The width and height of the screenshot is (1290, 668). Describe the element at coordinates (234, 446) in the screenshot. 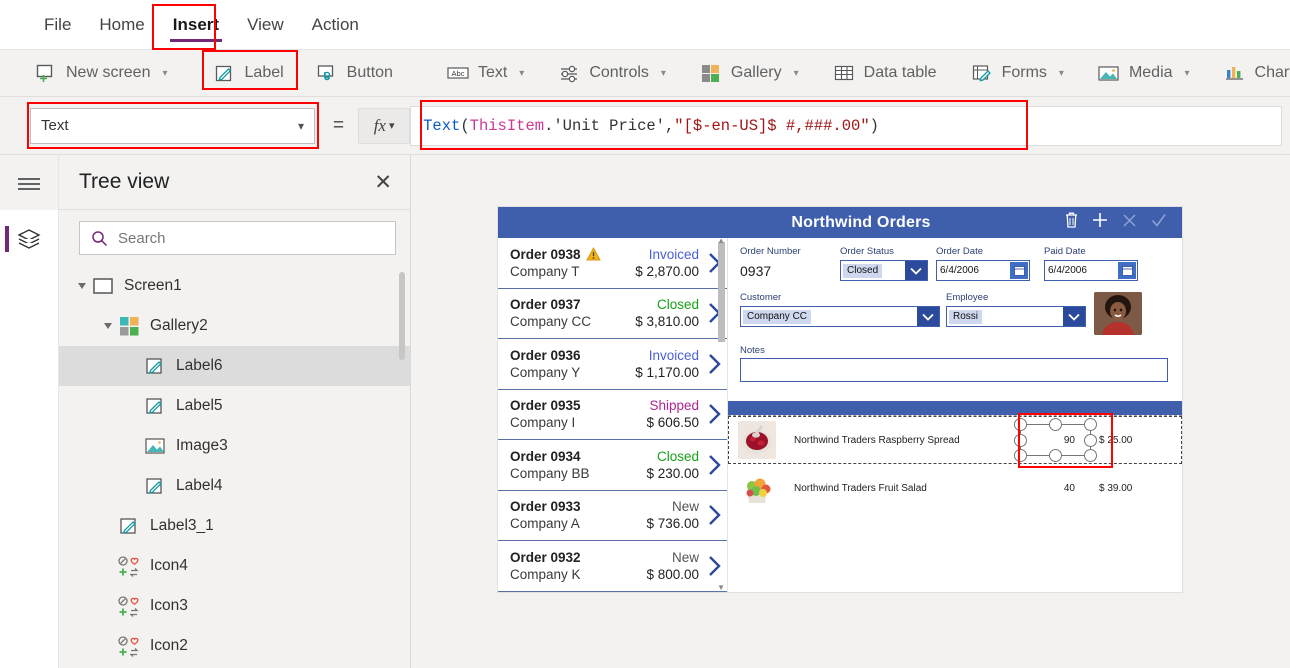

I see `tree-node-image3: Image3` at that location.